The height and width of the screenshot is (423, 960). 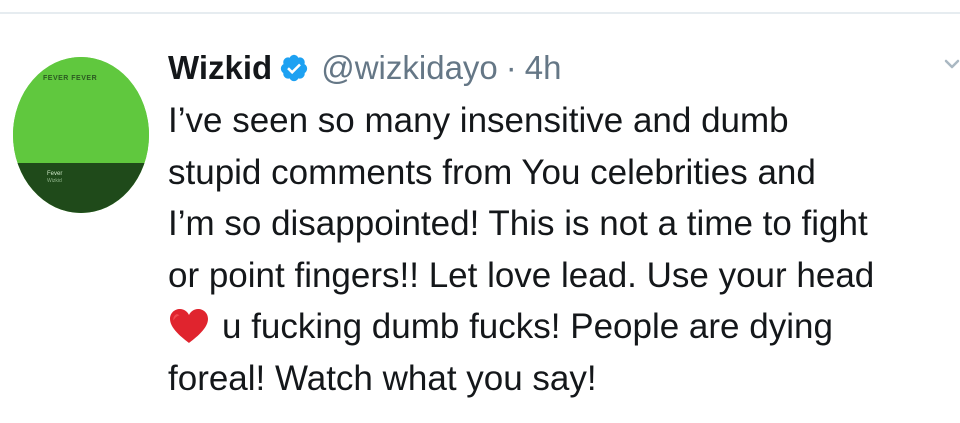 I want to click on tweet-line: foreal! Watch what you say!, so click(x=382, y=378).